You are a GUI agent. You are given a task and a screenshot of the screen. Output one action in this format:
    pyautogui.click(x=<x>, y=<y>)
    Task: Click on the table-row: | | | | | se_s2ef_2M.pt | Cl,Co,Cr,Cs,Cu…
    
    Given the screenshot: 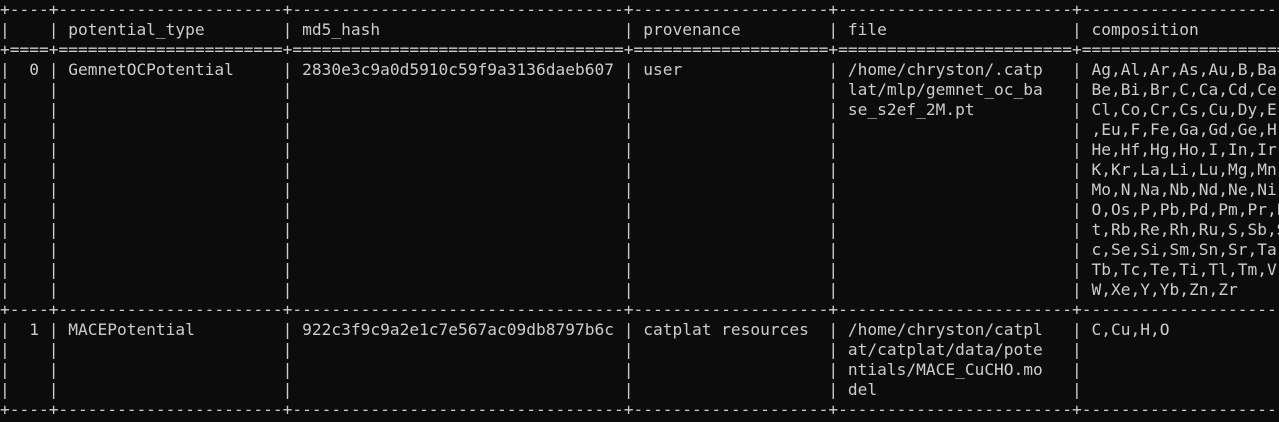 What is the action you would take?
    pyautogui.click(x=639, y=109)
    